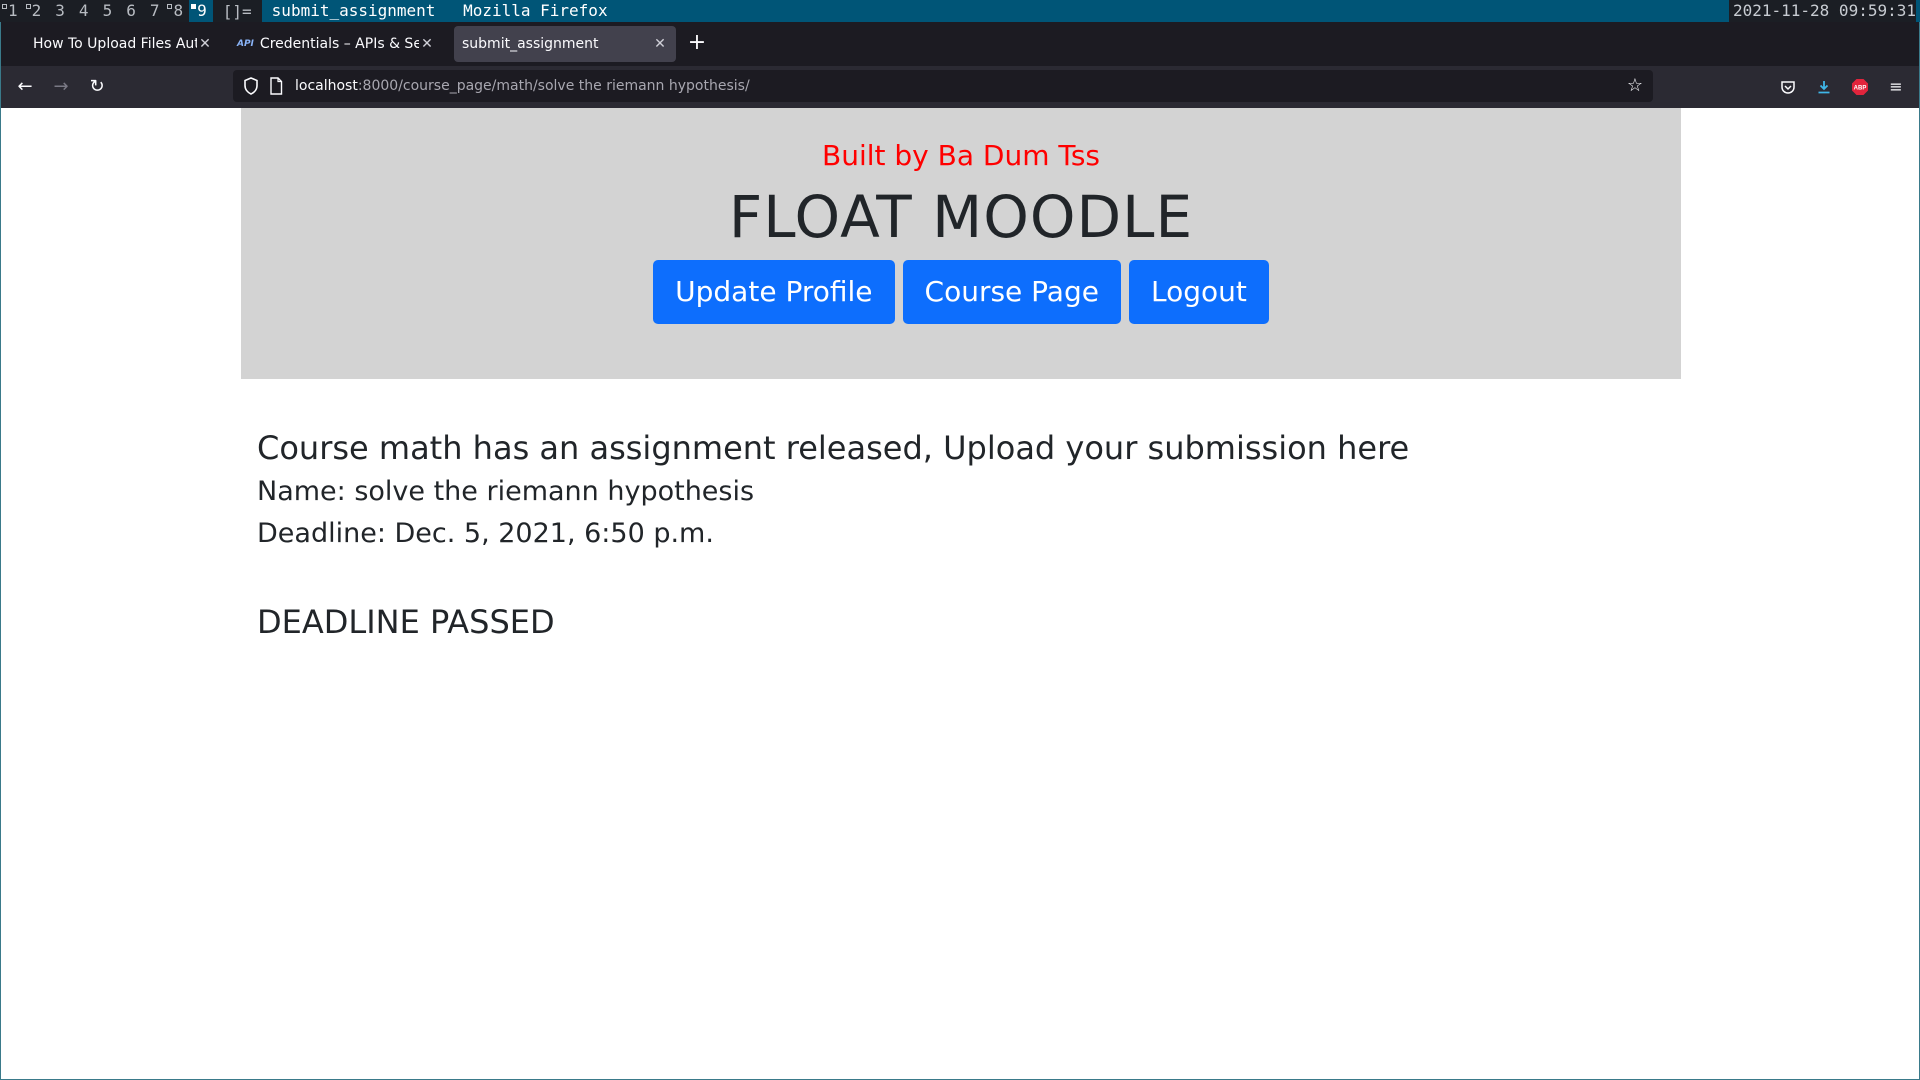  I want to click on clock: 2021-11-28 09:59:31, so click(1822, 11).